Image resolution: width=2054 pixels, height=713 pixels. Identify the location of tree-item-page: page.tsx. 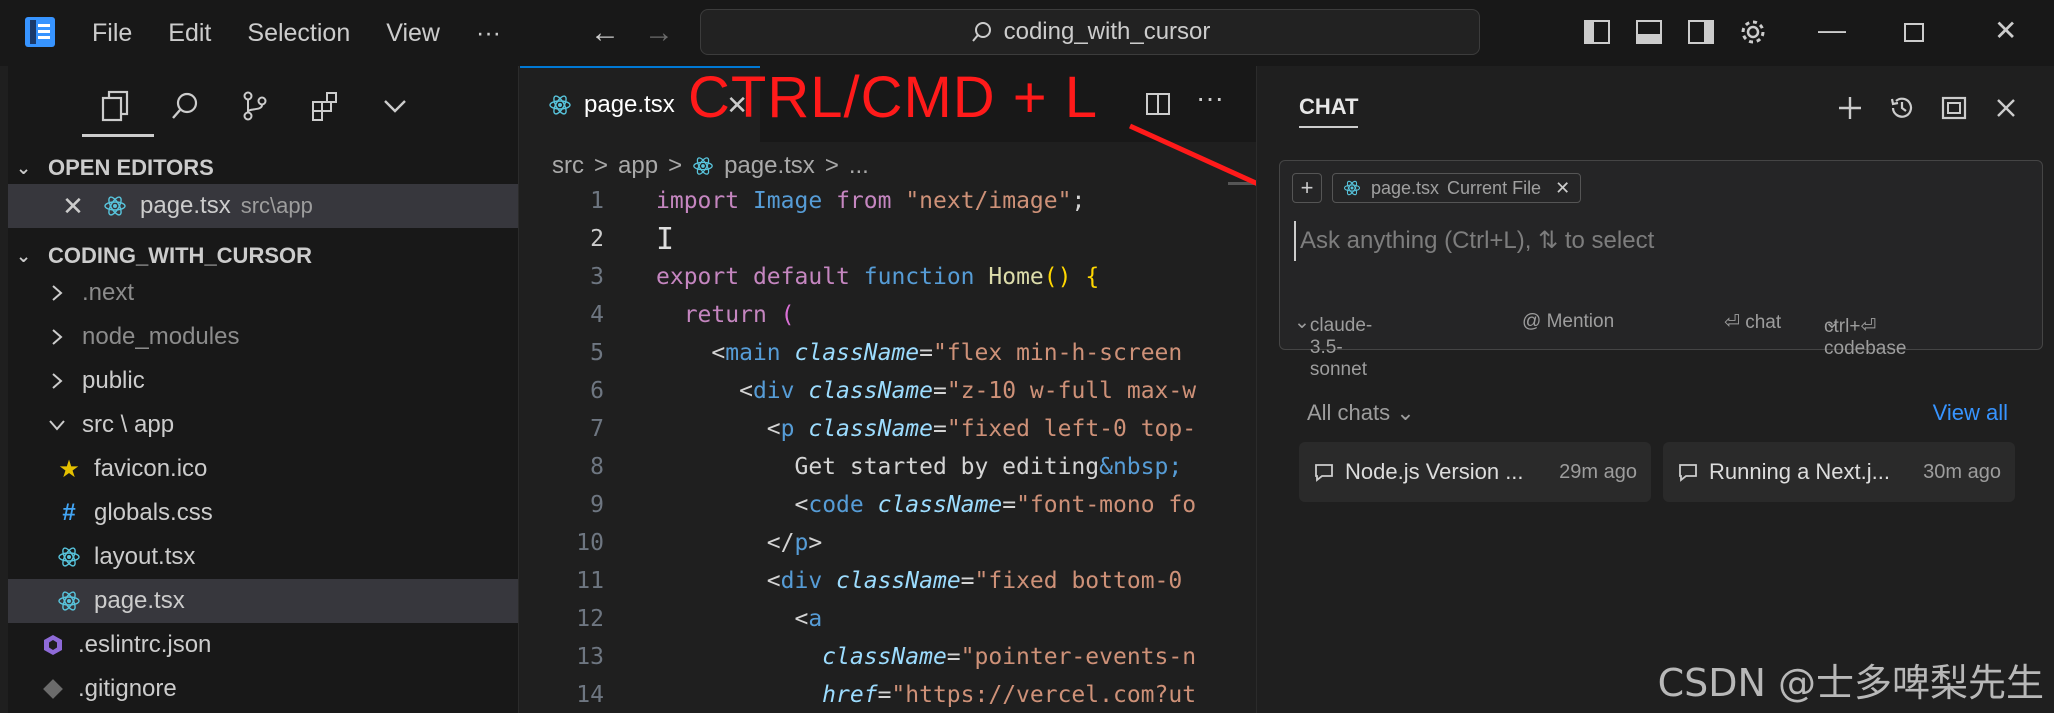
(263, 601).